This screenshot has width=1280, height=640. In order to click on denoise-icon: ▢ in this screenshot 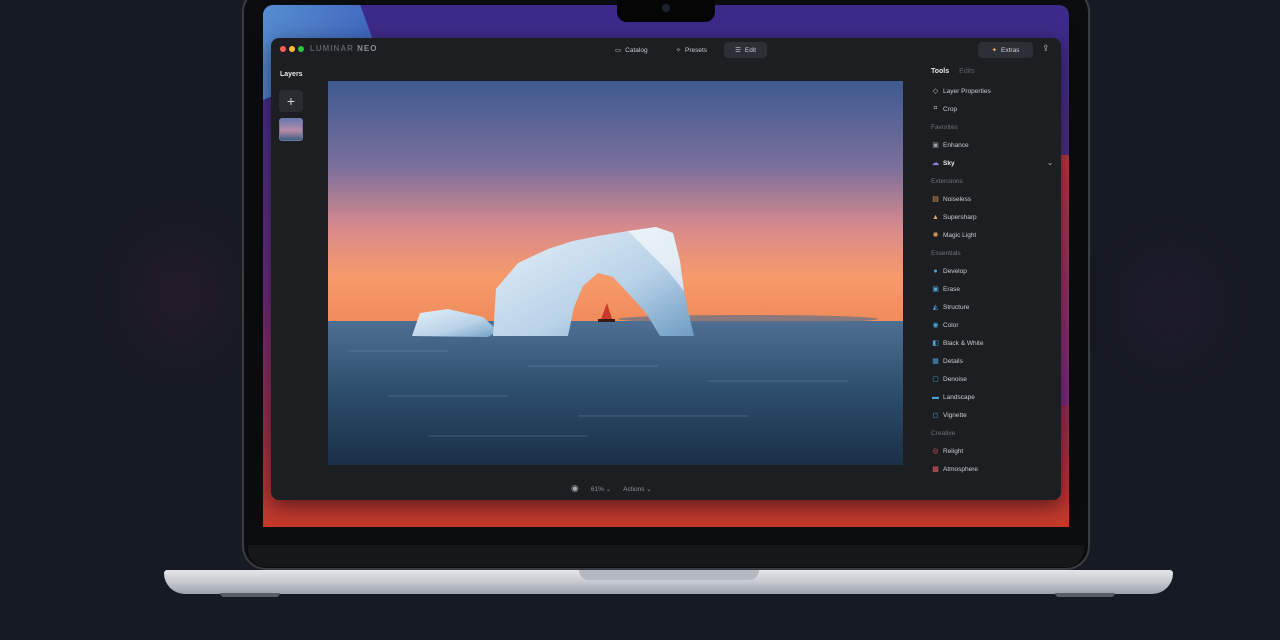, I will do `click(935, 379)`.